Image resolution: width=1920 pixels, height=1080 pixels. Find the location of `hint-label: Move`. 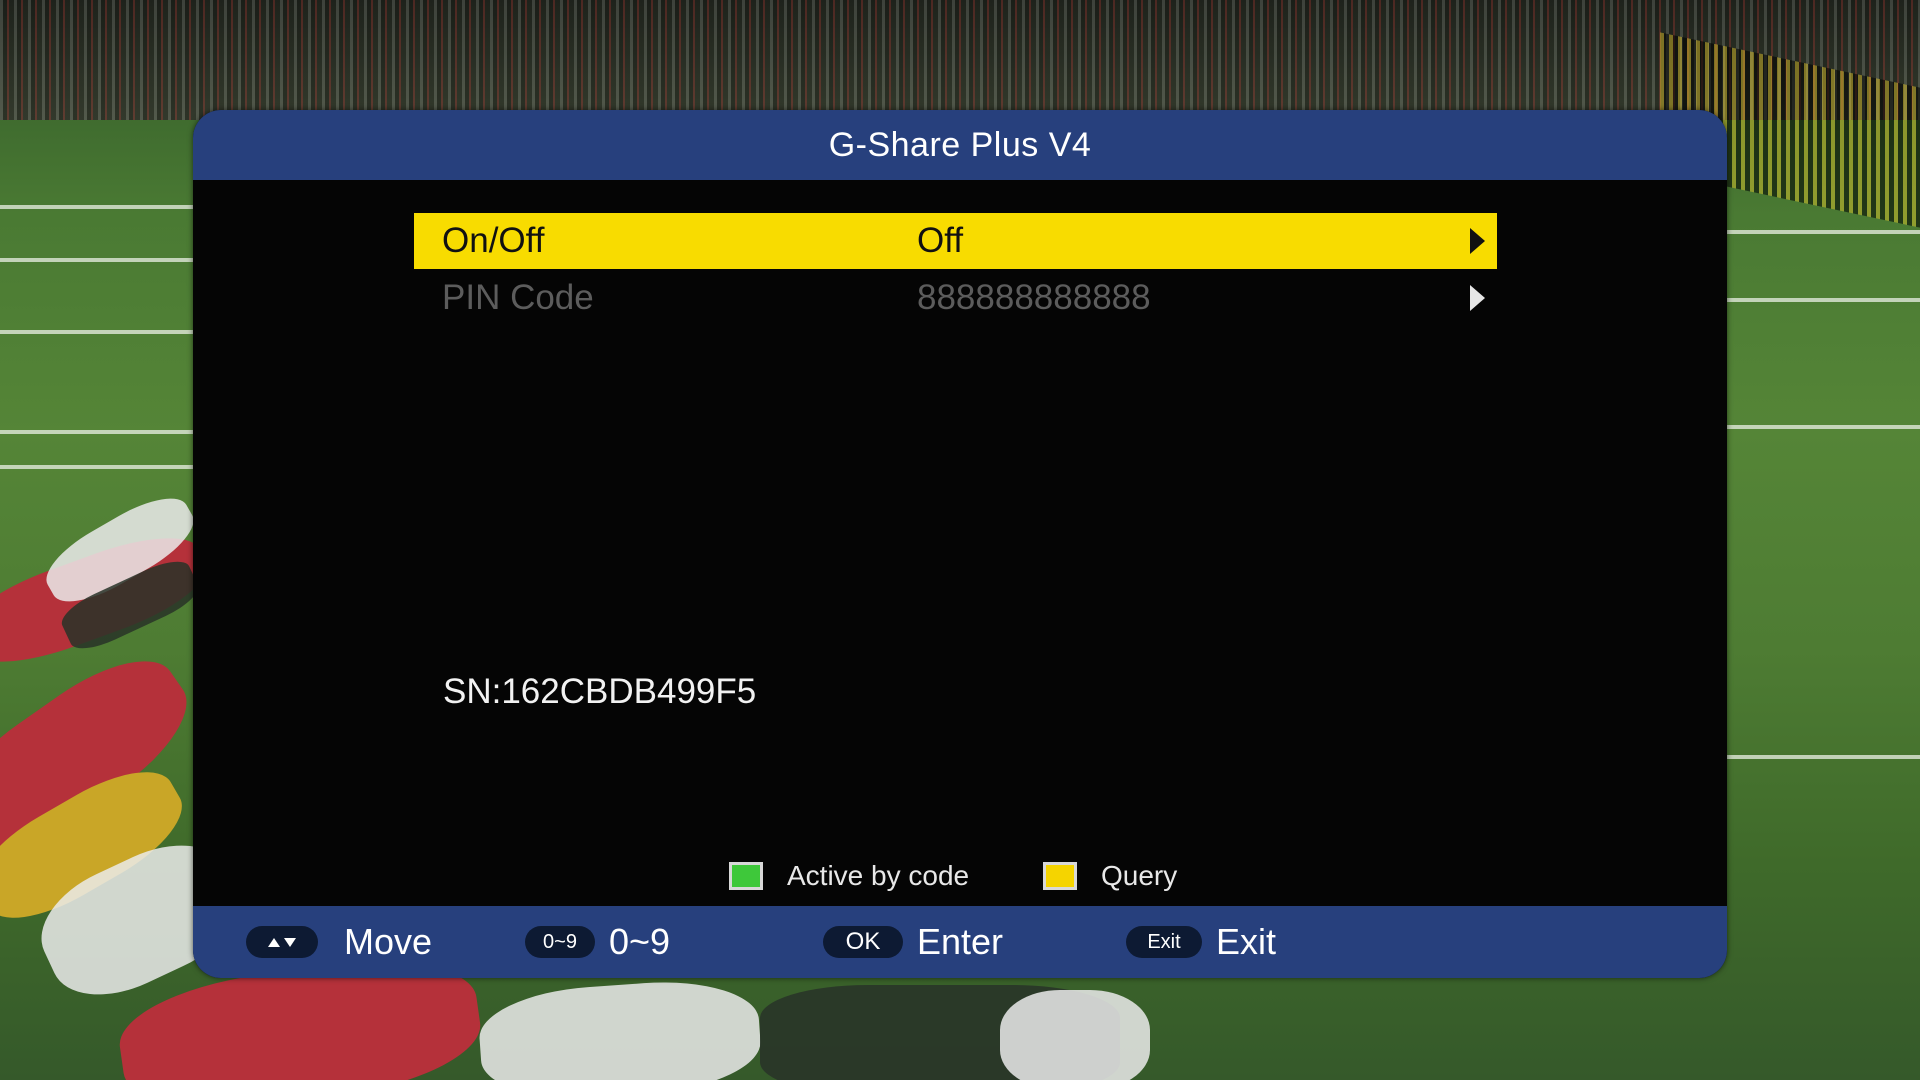

hint-label: Move is located at coordinates (388, 941).